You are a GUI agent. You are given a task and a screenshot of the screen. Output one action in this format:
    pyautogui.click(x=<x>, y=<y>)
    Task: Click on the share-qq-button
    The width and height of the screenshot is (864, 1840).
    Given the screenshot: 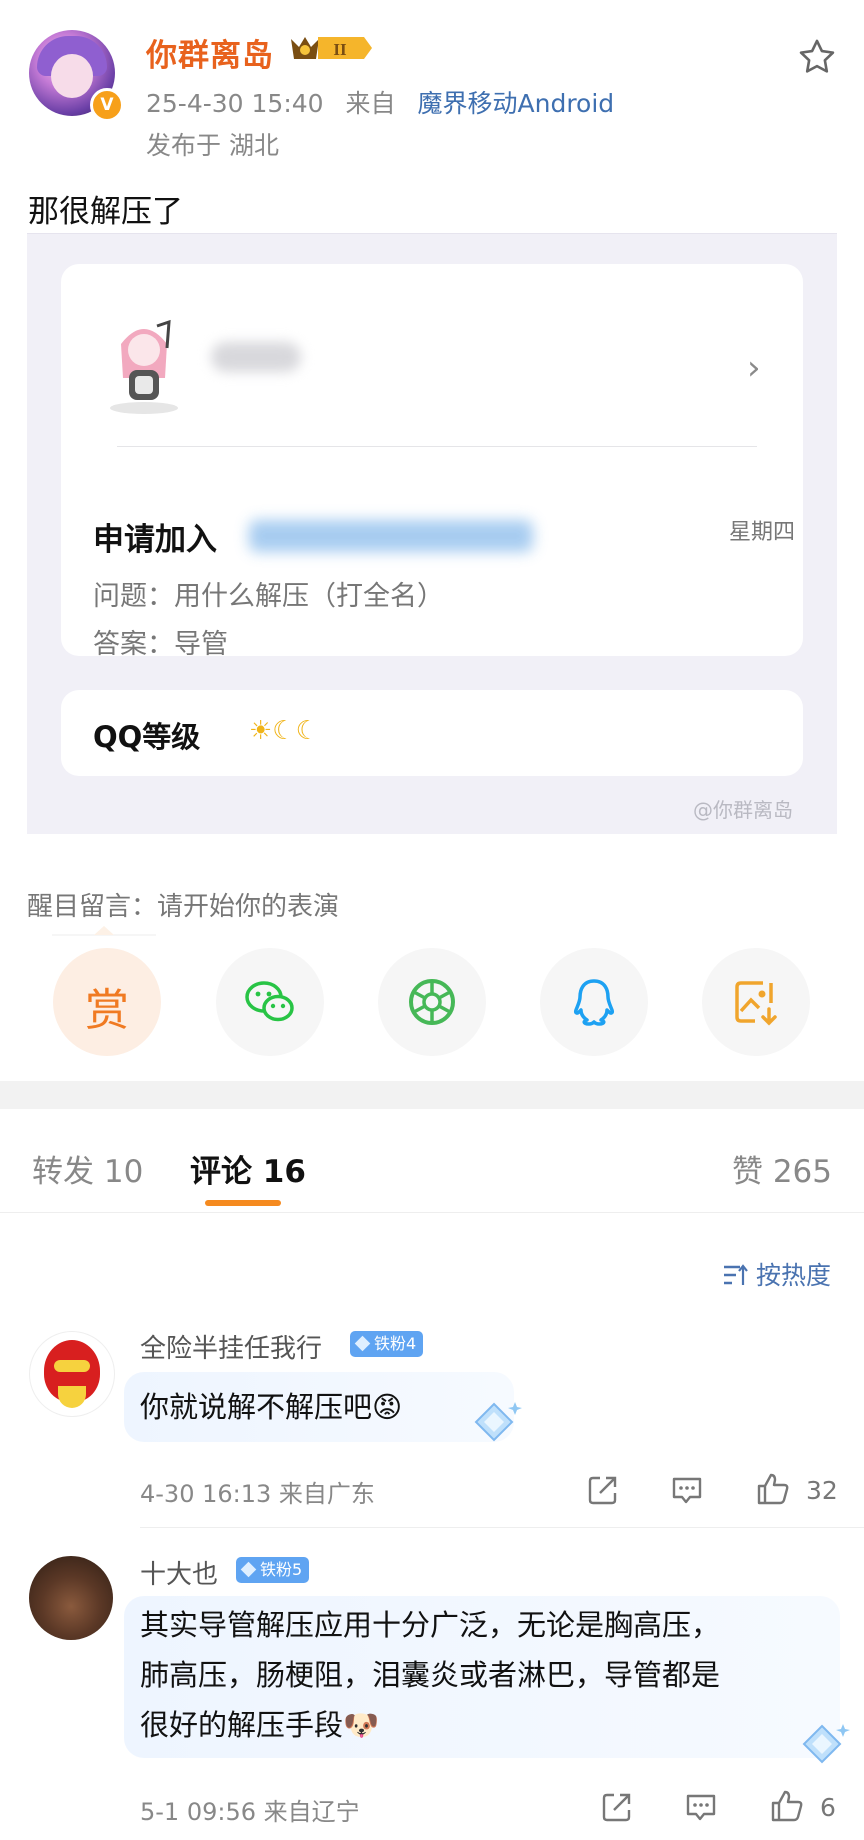 What is the action you would take?
    pyautogui.click(x=594, y=1002)
    